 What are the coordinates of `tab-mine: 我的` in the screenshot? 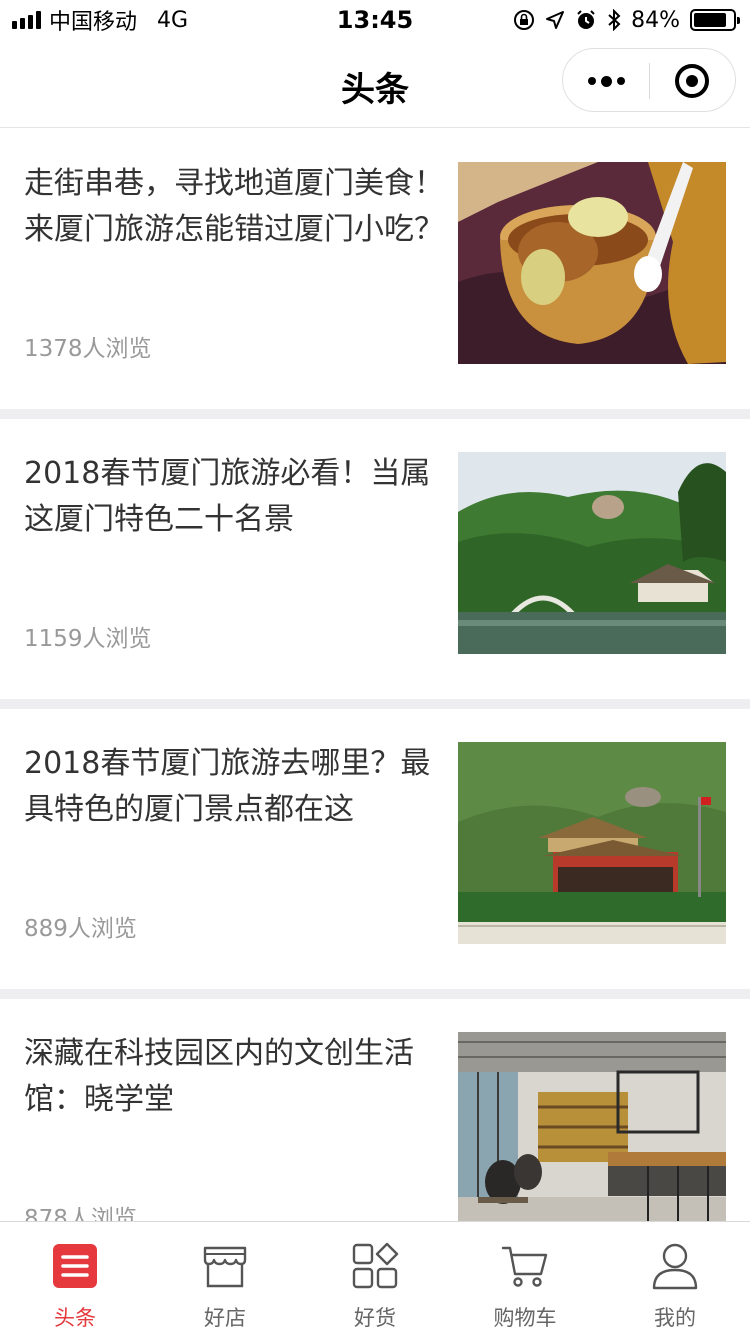 It's located at (675, 1278).